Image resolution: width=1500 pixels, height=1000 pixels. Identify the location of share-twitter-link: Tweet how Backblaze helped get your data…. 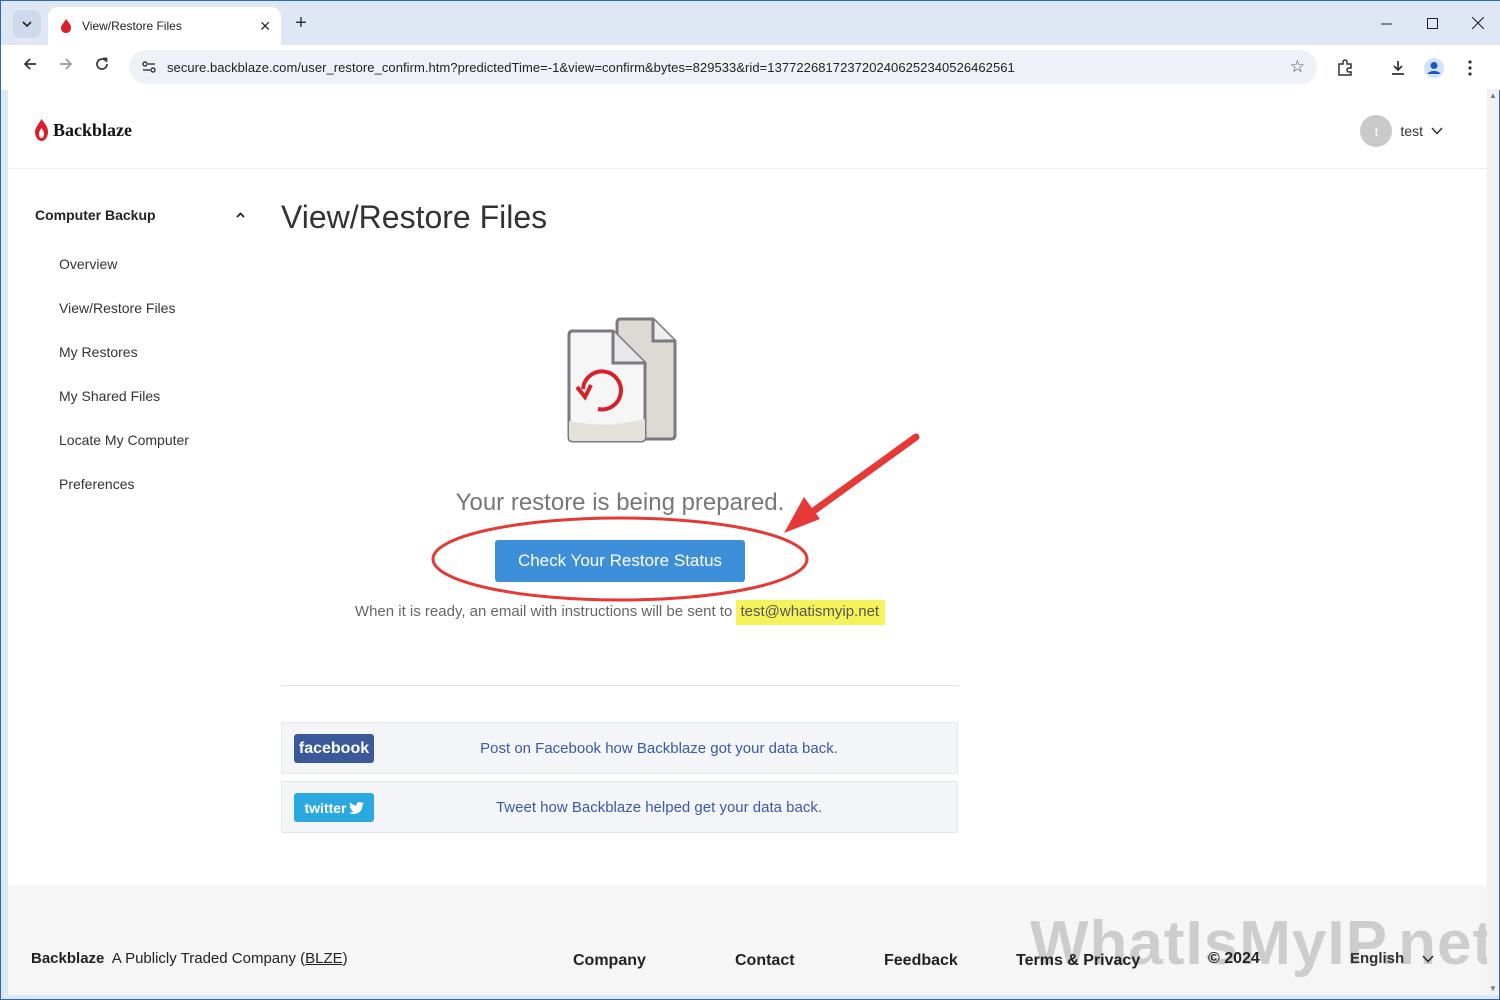
(659, 807).